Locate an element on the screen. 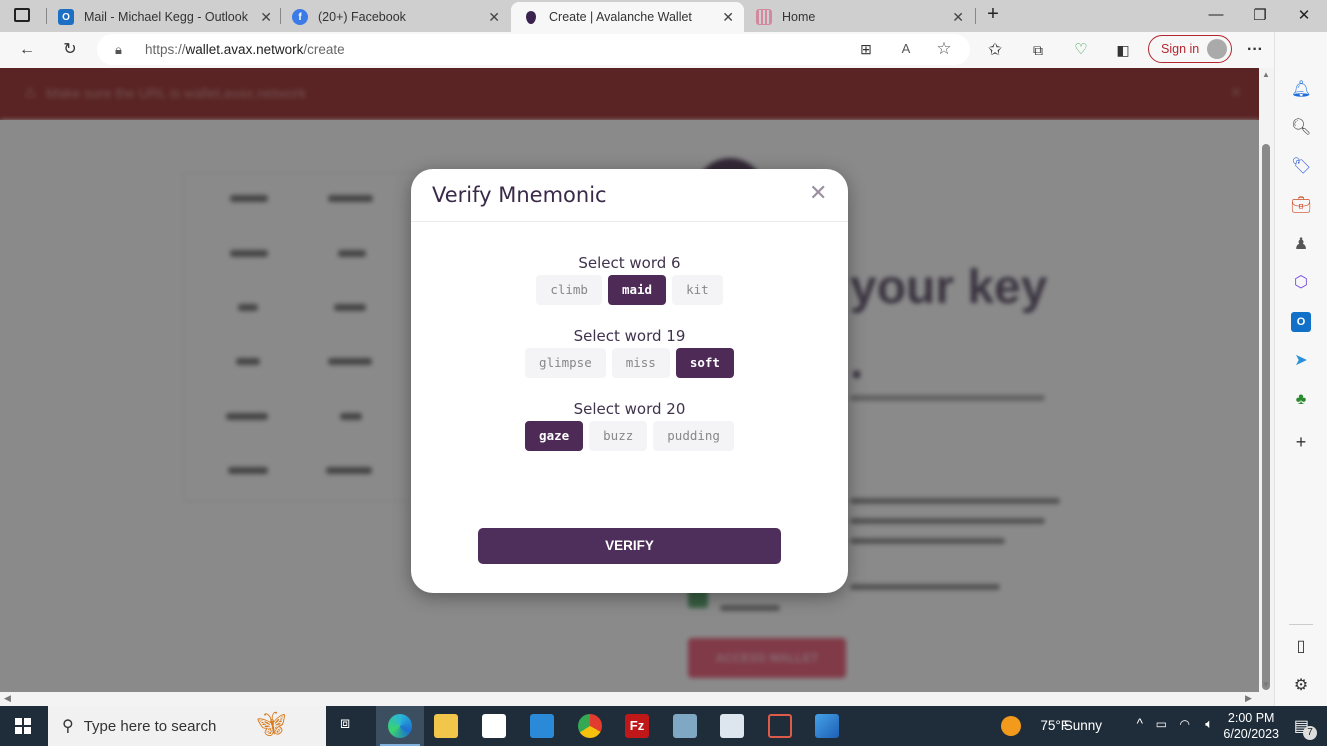  notifications-bell-icon: 🔔︎ is located at coordinates (1301, 90).